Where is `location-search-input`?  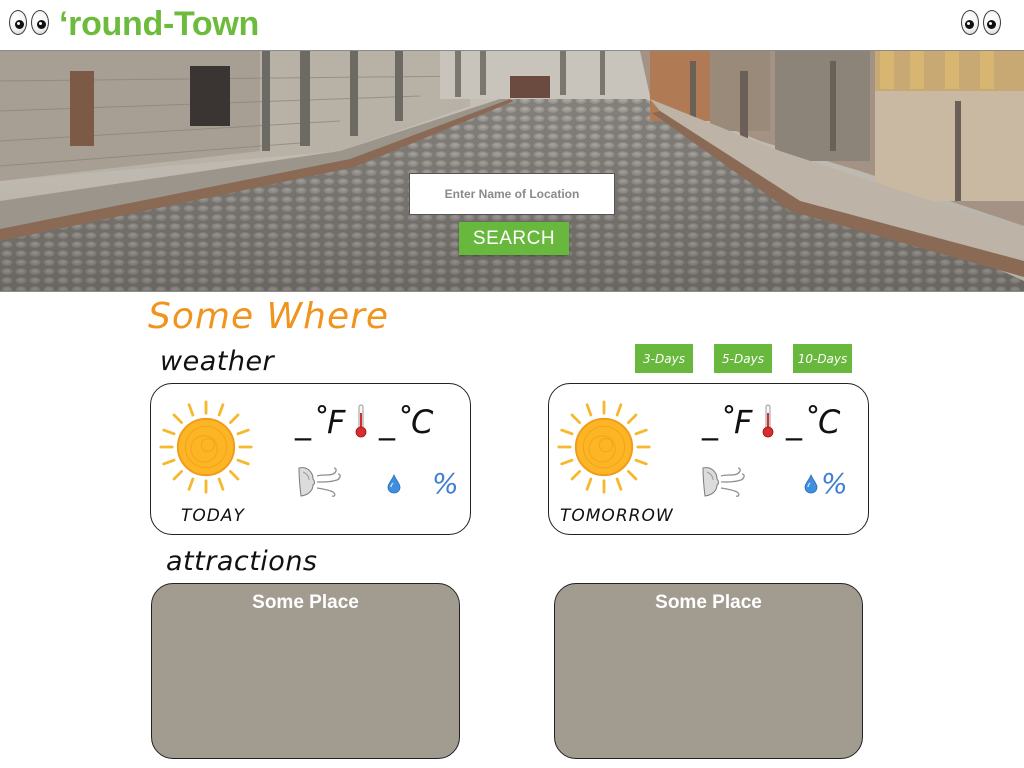
location-search-input is located at coordinates (512, 194).